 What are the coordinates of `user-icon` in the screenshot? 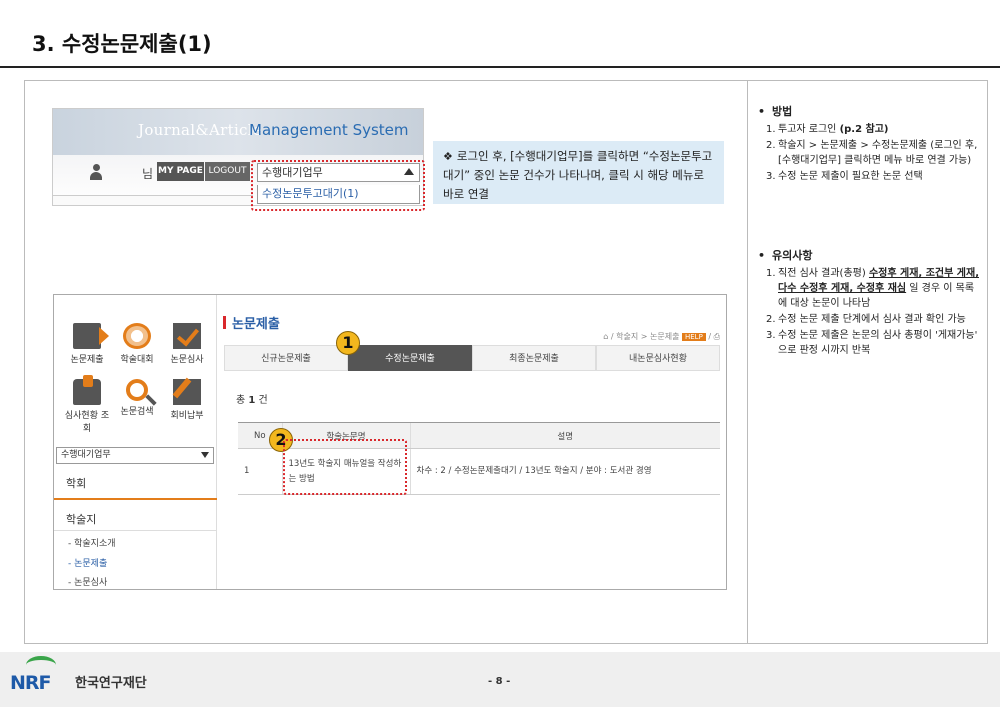 It's located at (96, 172).